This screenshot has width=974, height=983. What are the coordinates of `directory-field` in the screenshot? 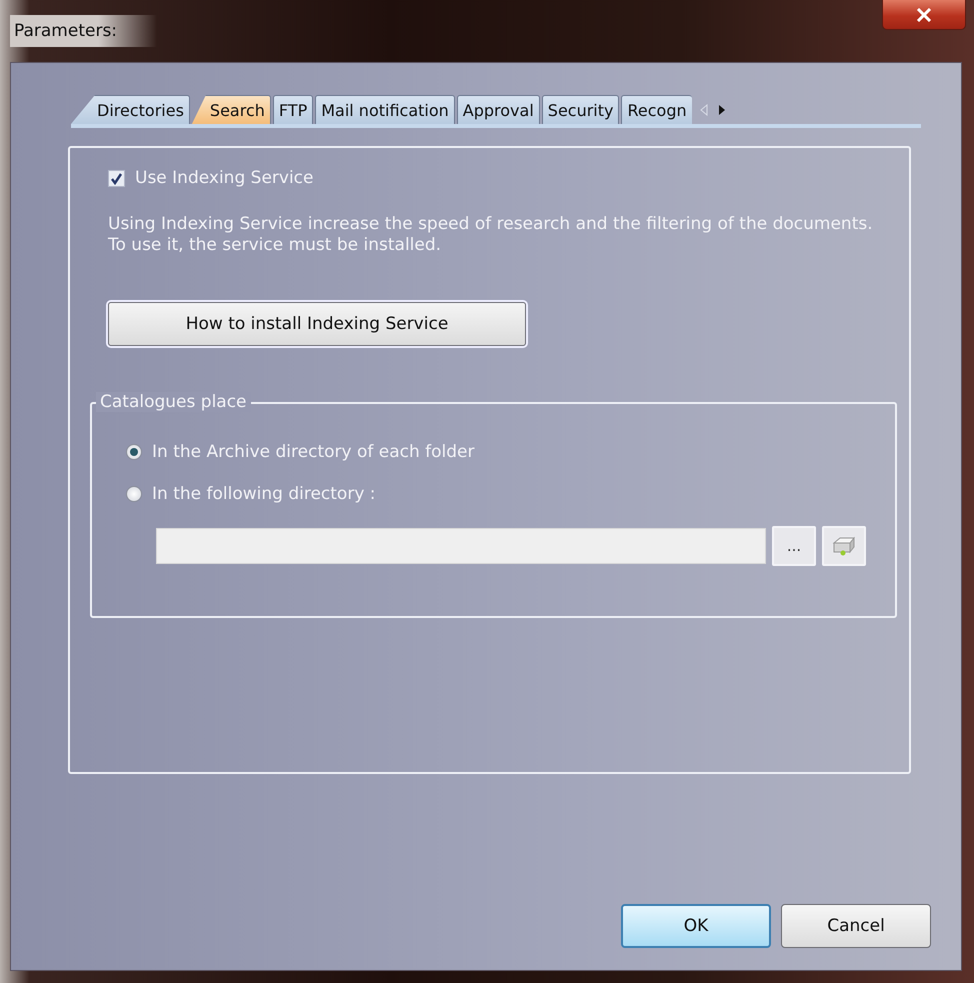 It's located at (461, 546).